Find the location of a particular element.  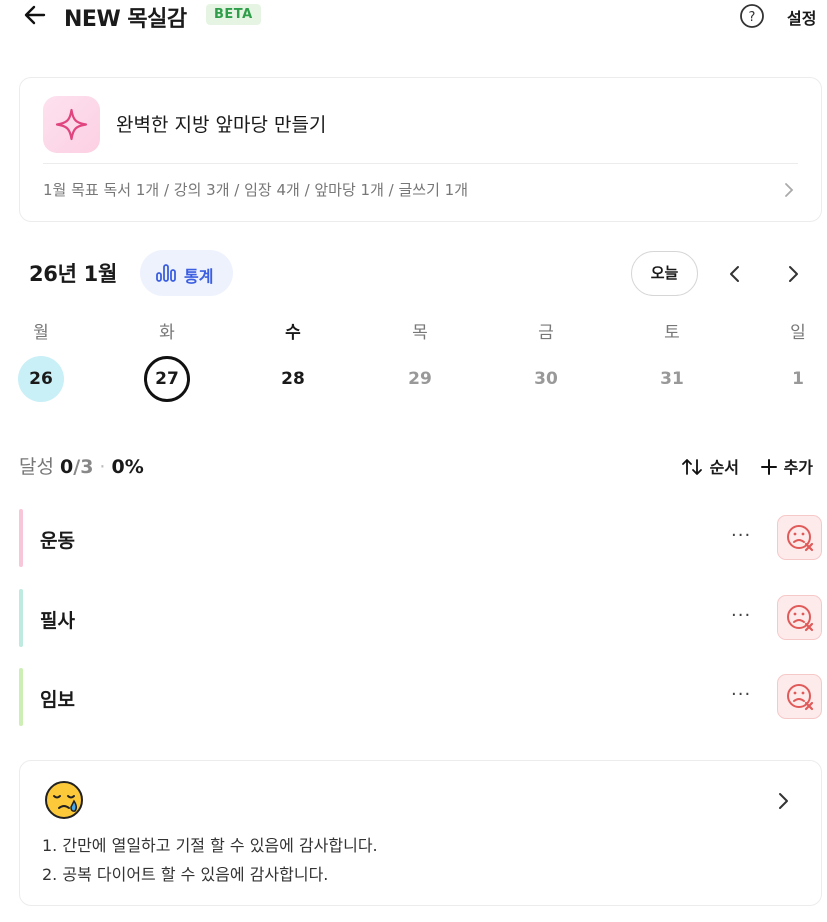

plus-icon is located at coordinates (769, 467).